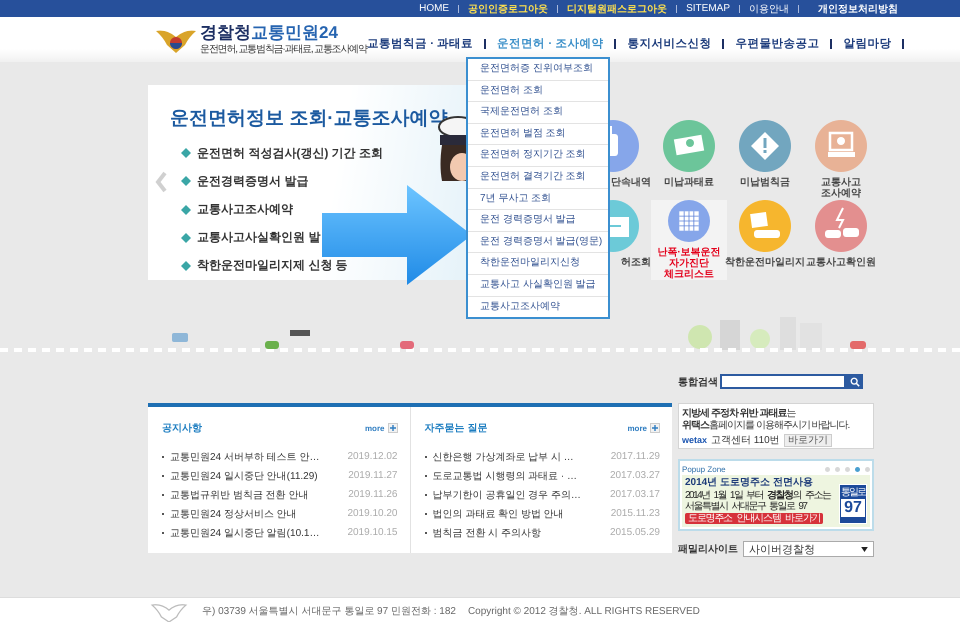 This screenshot has width=960, height=623. I want to click on warning-icon, so click(765, 146).